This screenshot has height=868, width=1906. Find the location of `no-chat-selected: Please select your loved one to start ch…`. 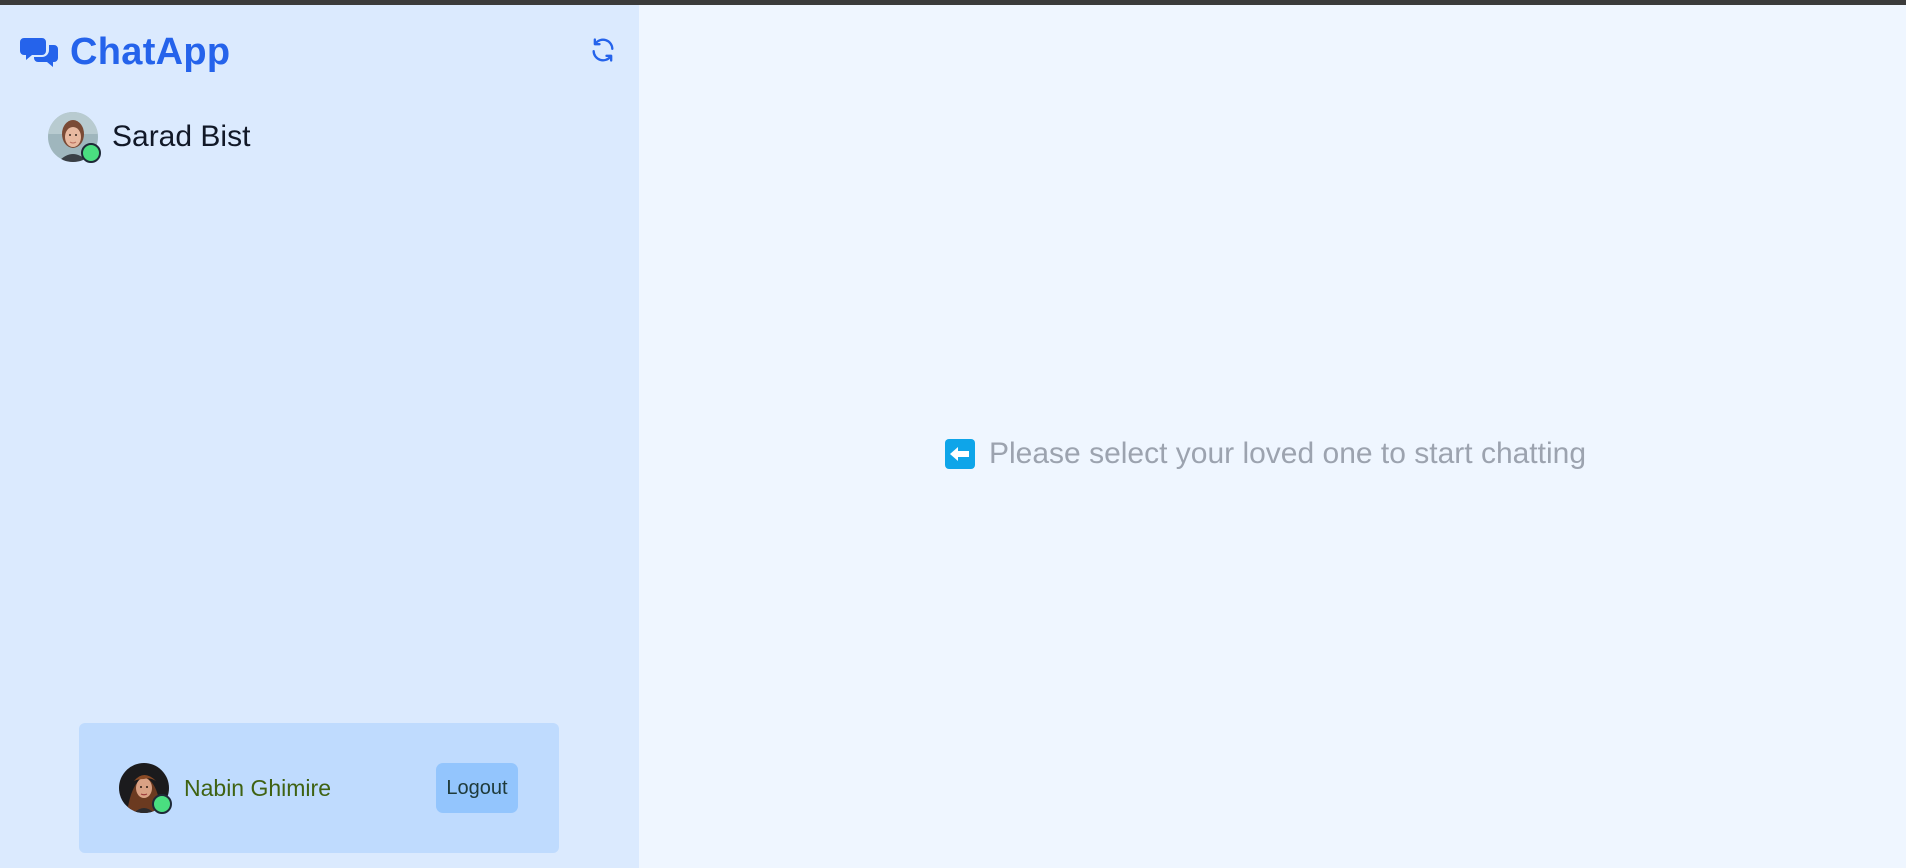

no-chat-selected: Please select your loved one to start ch… is located at coordinates (1265, 454).